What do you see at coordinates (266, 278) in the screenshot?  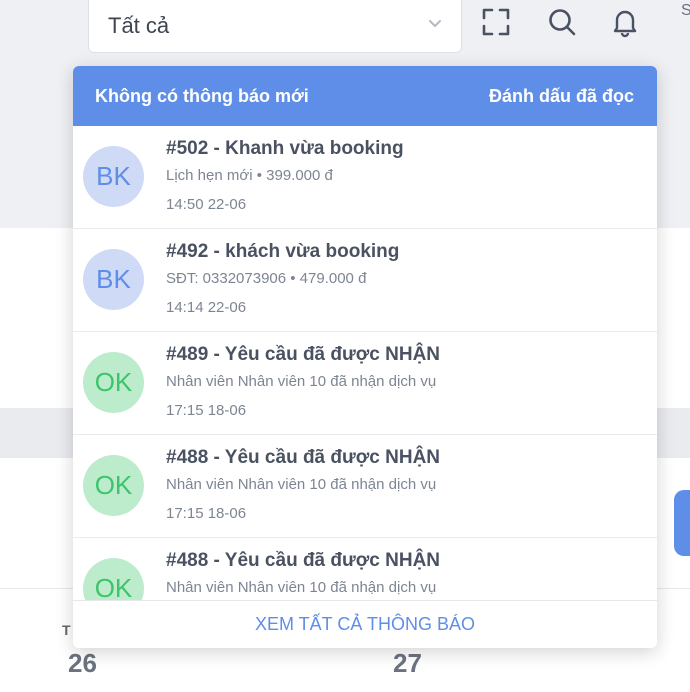 I see `notification-description: SĐT: 0332073906 • 479.000 đ` at bounding box center [266, 278].